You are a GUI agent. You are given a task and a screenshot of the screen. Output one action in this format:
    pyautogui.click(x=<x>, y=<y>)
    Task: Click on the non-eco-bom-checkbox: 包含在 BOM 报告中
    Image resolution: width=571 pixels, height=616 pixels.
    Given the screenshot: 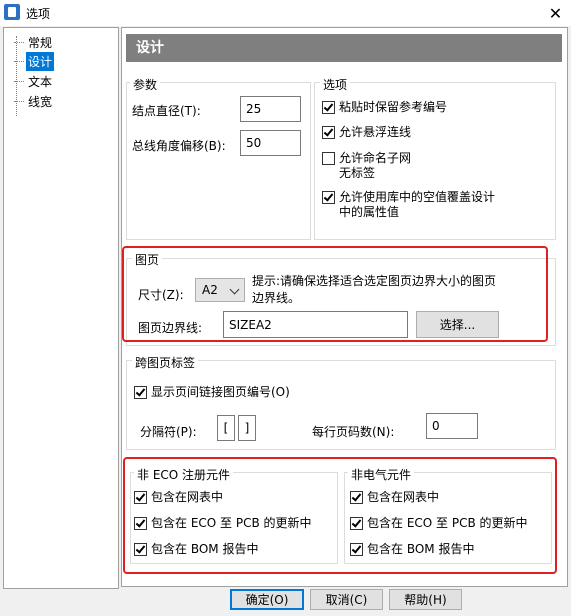 What is the action you would take?
    pyautogui.click(x=196, y=549)
    